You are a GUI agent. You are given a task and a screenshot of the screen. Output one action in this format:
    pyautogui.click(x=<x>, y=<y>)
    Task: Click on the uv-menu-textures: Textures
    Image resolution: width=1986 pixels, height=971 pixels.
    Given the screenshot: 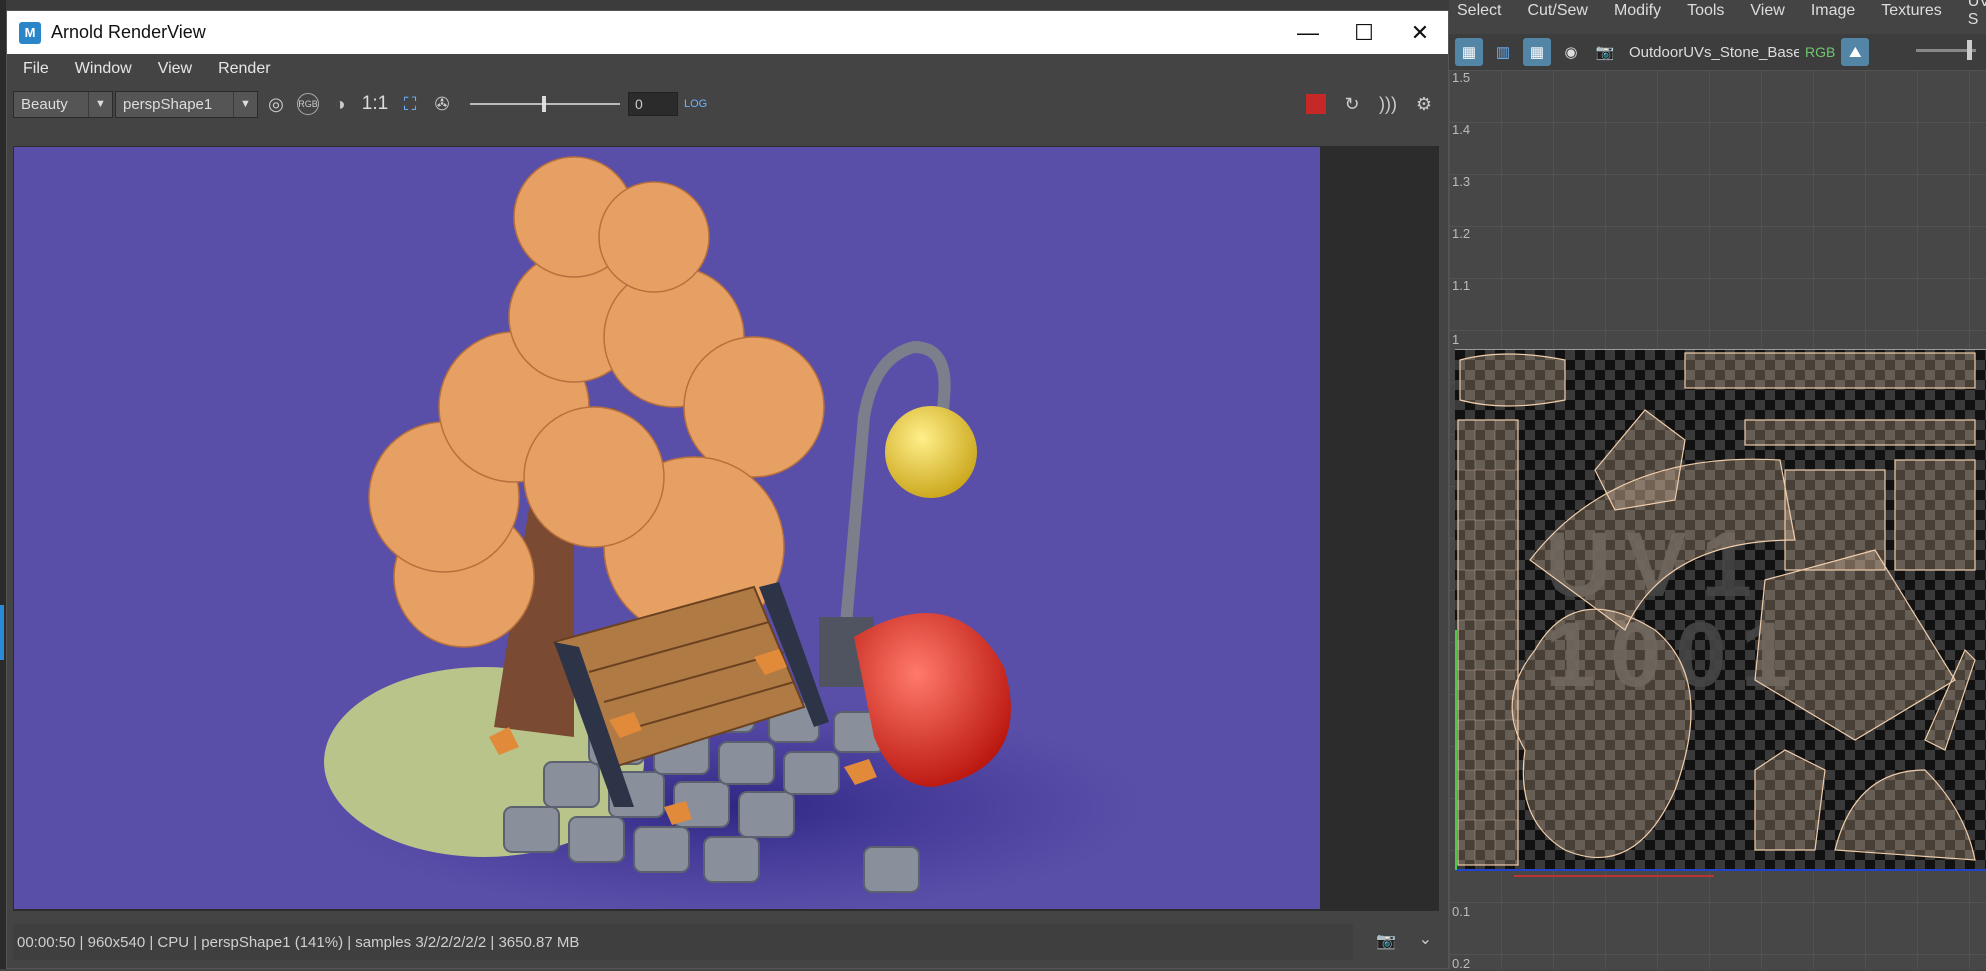 What is the action you would take?
    pyautogui.click(x=1911, y=11)
    